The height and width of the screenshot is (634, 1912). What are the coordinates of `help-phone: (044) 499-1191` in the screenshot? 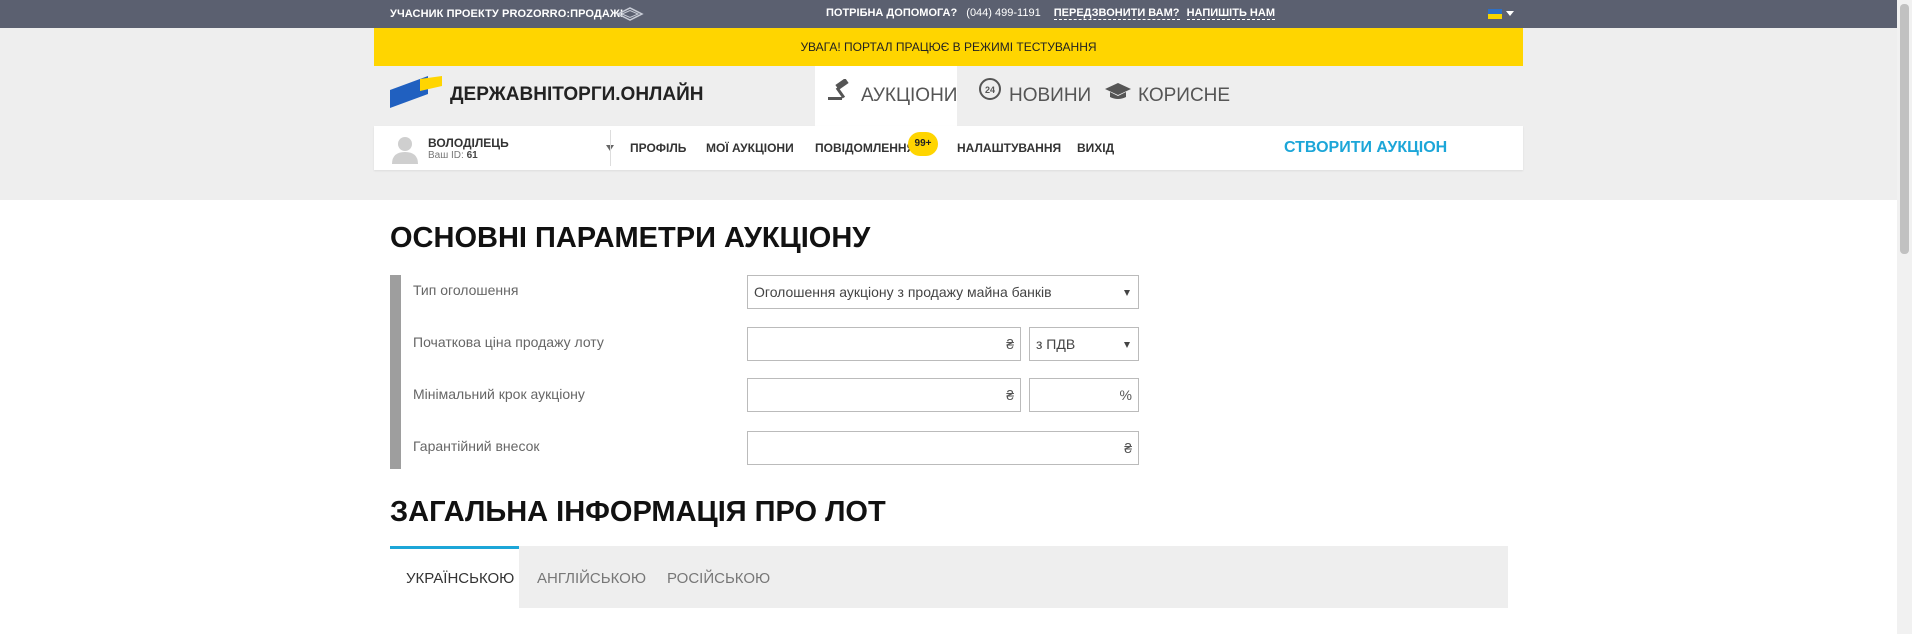 It's located at (1003, 13).